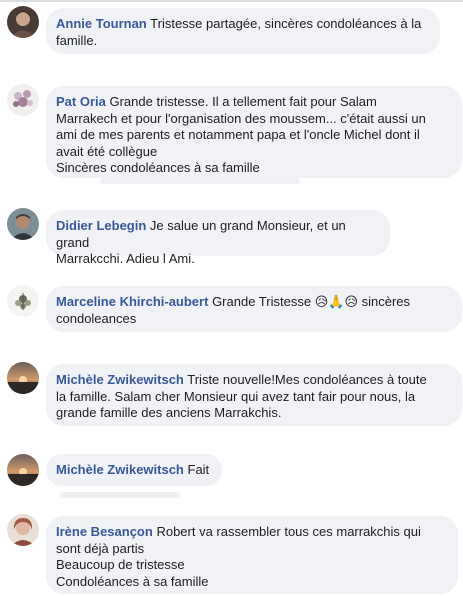 Image resolution: width=463 pixels, height=596 pixels. I want to click on praying-hands-emoji-icon: 🙏, so click(336, 301).